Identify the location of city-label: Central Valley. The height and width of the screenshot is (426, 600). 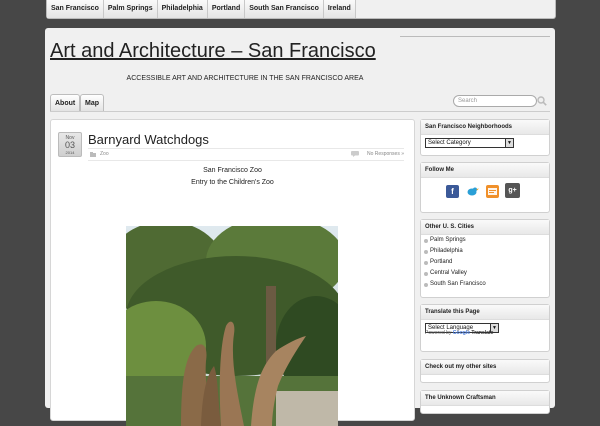
(448, 273).